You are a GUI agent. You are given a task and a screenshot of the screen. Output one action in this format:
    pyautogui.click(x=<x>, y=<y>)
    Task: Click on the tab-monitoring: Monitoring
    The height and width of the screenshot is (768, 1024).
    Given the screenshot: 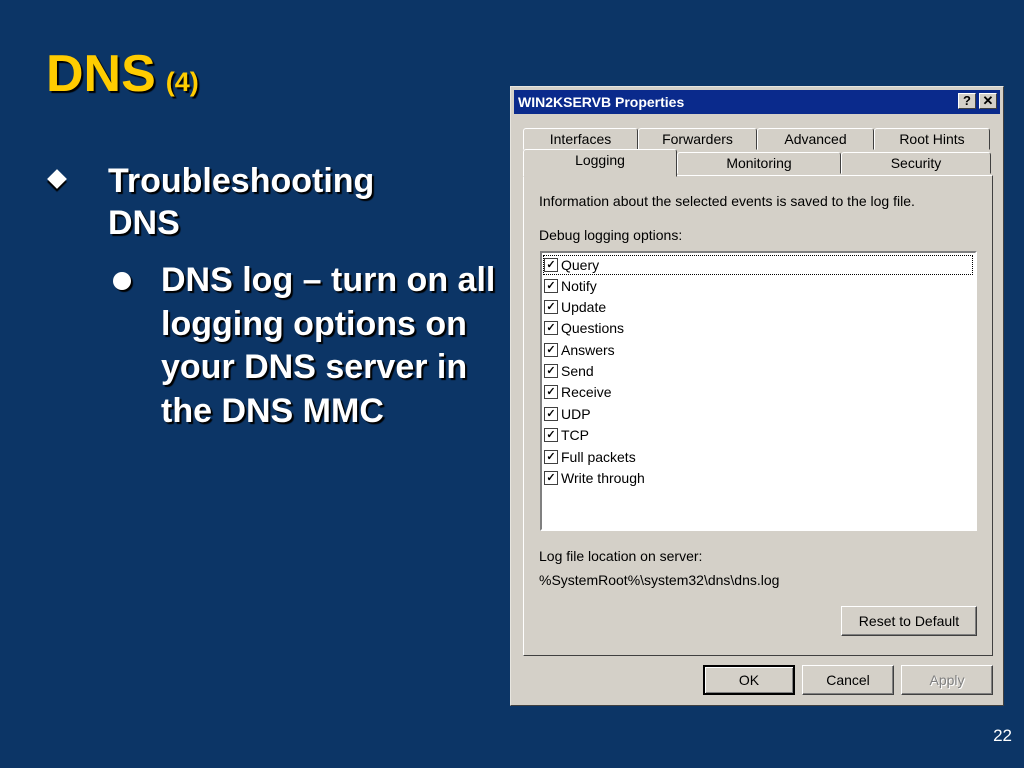 What is the action you would take?
    pyautogui.click(x=759, y=163)
    